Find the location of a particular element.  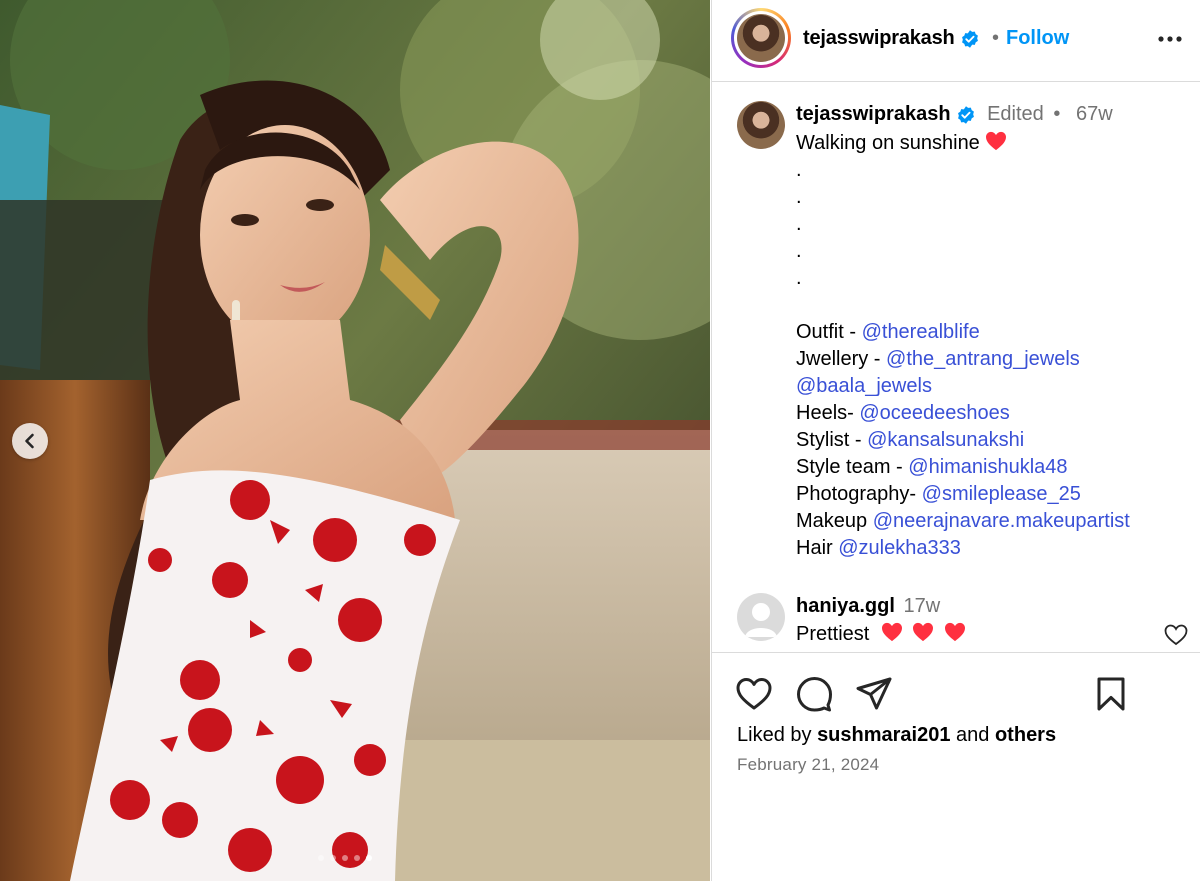

caption-credit-line: Outfit - @therealblife is located at coordinates (993, 332).